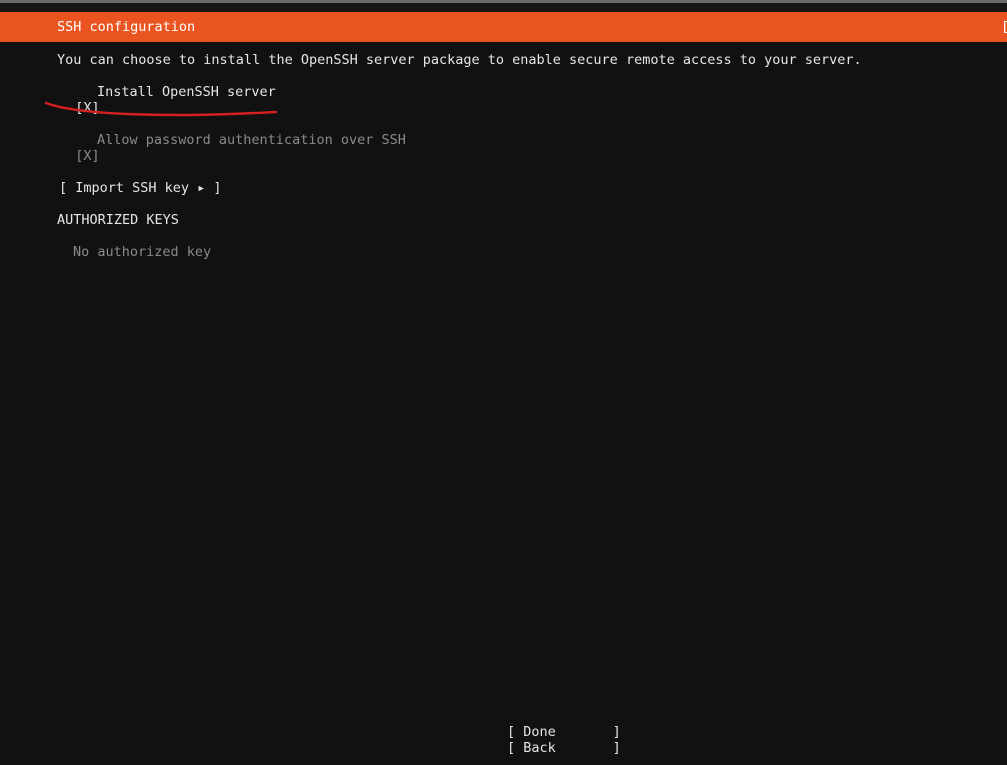 This screenshot has height=765, width=1007. What do you see at coordinates (1004, 27) in the screenshot?
I see `help-menu-bracket: [` at bounding box center [1004, 27].